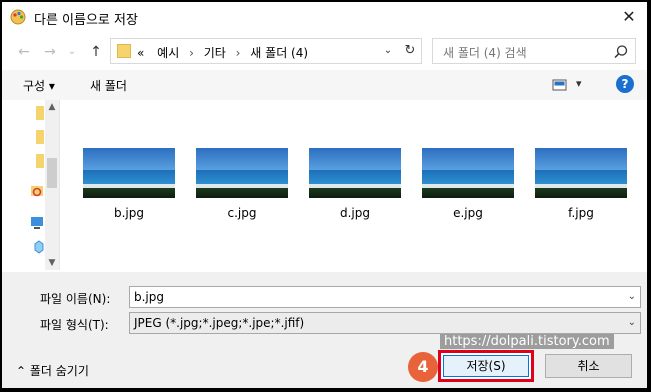 This screenshot has width=651, height=392. What do you see at coordinates (108, 85) in the screenshot?
I see `new-folder-button: 새 폴더` at bounding box center [108, 85].